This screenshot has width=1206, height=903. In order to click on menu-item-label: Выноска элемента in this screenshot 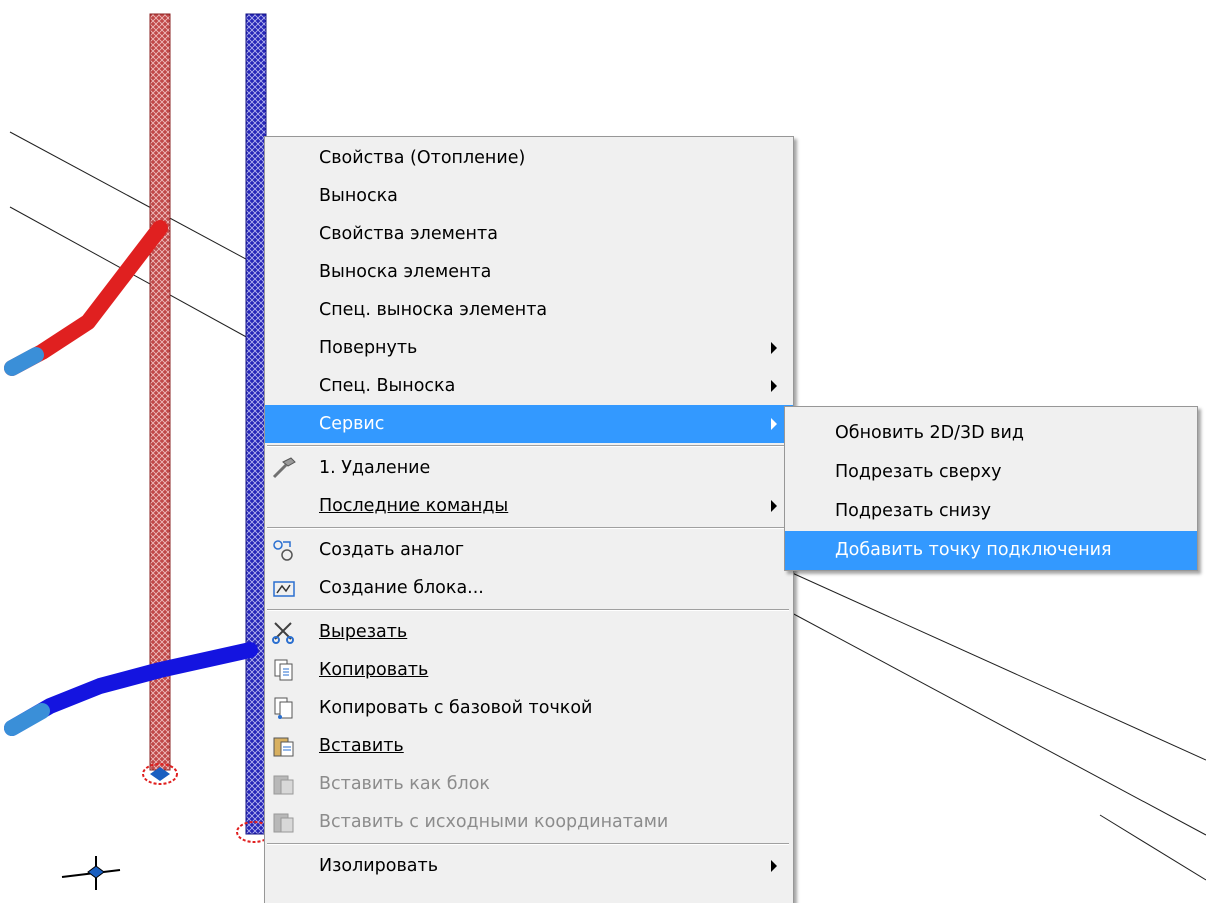, I will do `click(405, 272)`.